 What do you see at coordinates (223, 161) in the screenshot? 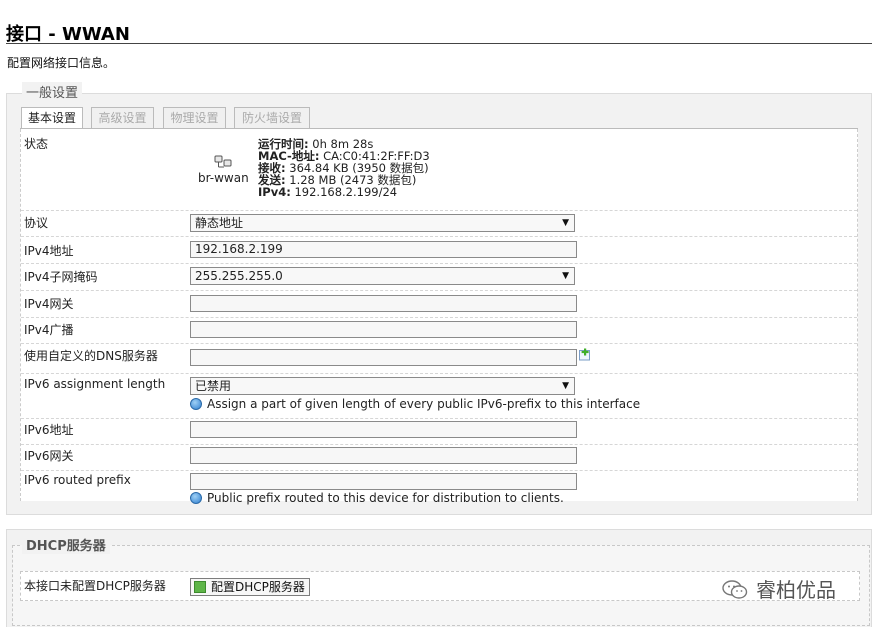
I see `network-bridge-icon` at bounding box center [223, 161].